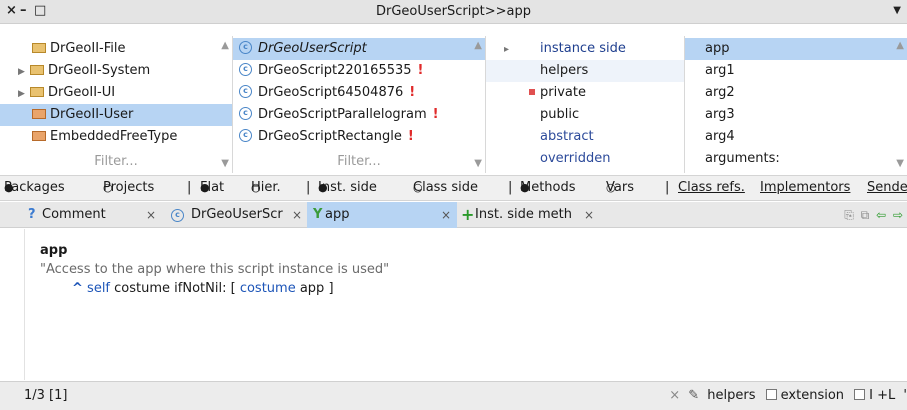 The width and height of the screenshot is (907, 410). Describe the element at coordinates (116, 71) in the screenshot. I see `package-item: ▶ DrGeoII-System` at that location.